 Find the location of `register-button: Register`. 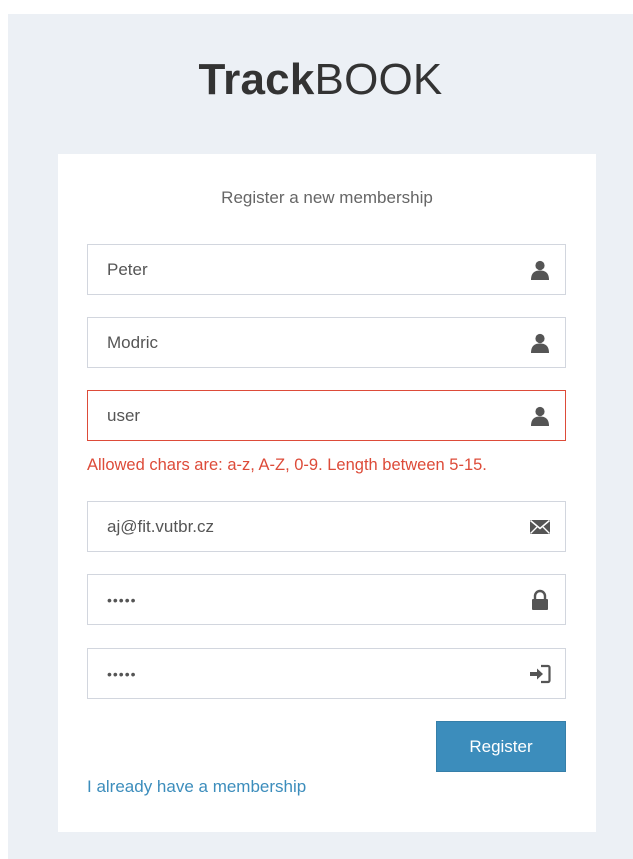

register-button: Register is located at coordinates (501, 746).